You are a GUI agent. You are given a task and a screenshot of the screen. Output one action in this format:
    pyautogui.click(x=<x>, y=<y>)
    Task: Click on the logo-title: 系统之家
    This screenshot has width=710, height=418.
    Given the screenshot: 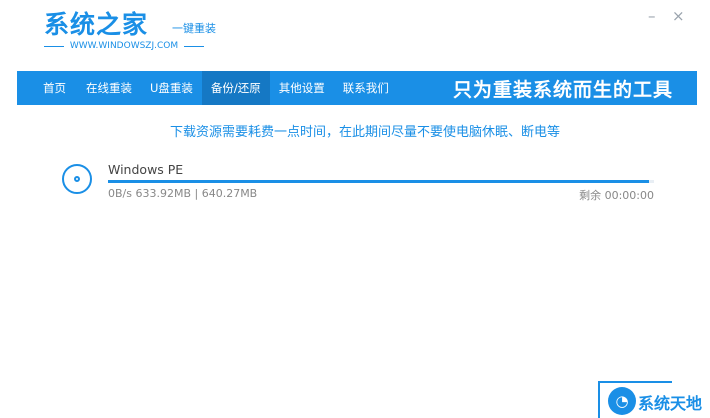 What is the action you would take?
    pyautogui.click(x=96, y=24)
    